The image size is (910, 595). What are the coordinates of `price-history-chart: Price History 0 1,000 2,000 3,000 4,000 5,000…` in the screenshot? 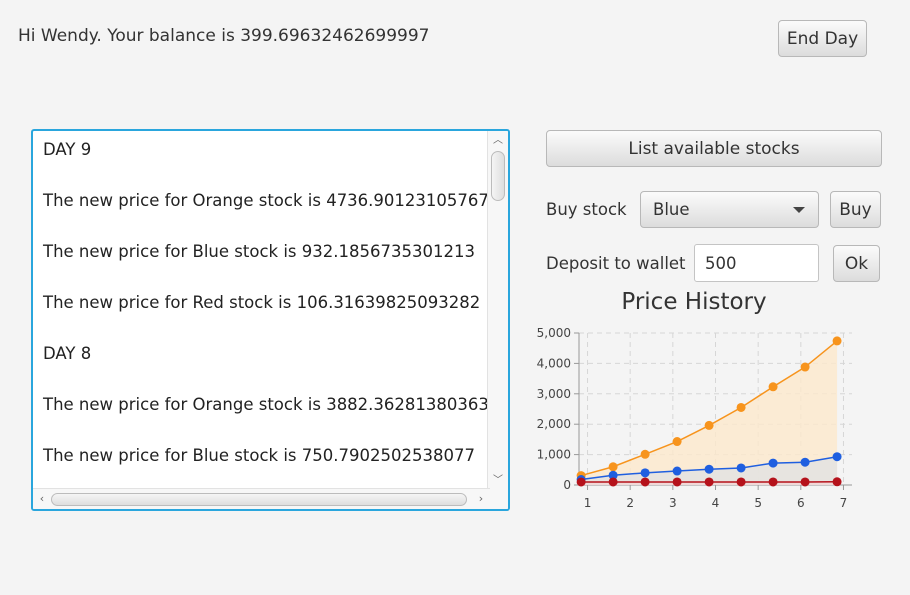 It's located at (694, 399).